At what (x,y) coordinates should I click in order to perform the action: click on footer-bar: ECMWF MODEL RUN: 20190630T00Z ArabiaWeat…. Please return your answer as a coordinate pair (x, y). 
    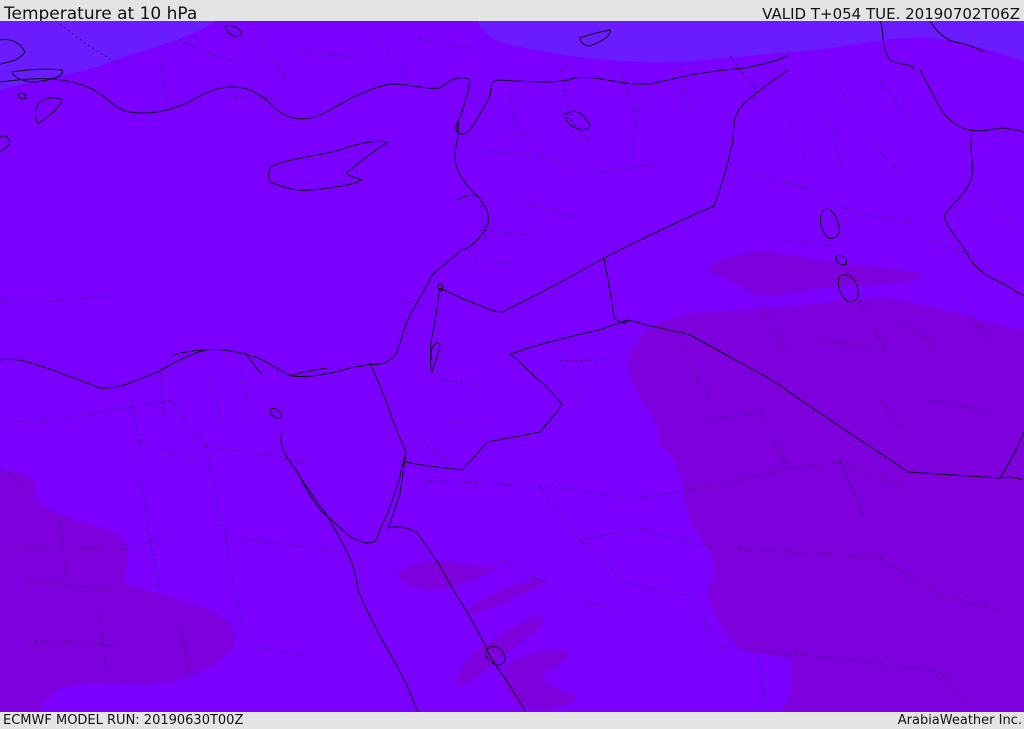
    Looking at the image, I should click on (512, 720).